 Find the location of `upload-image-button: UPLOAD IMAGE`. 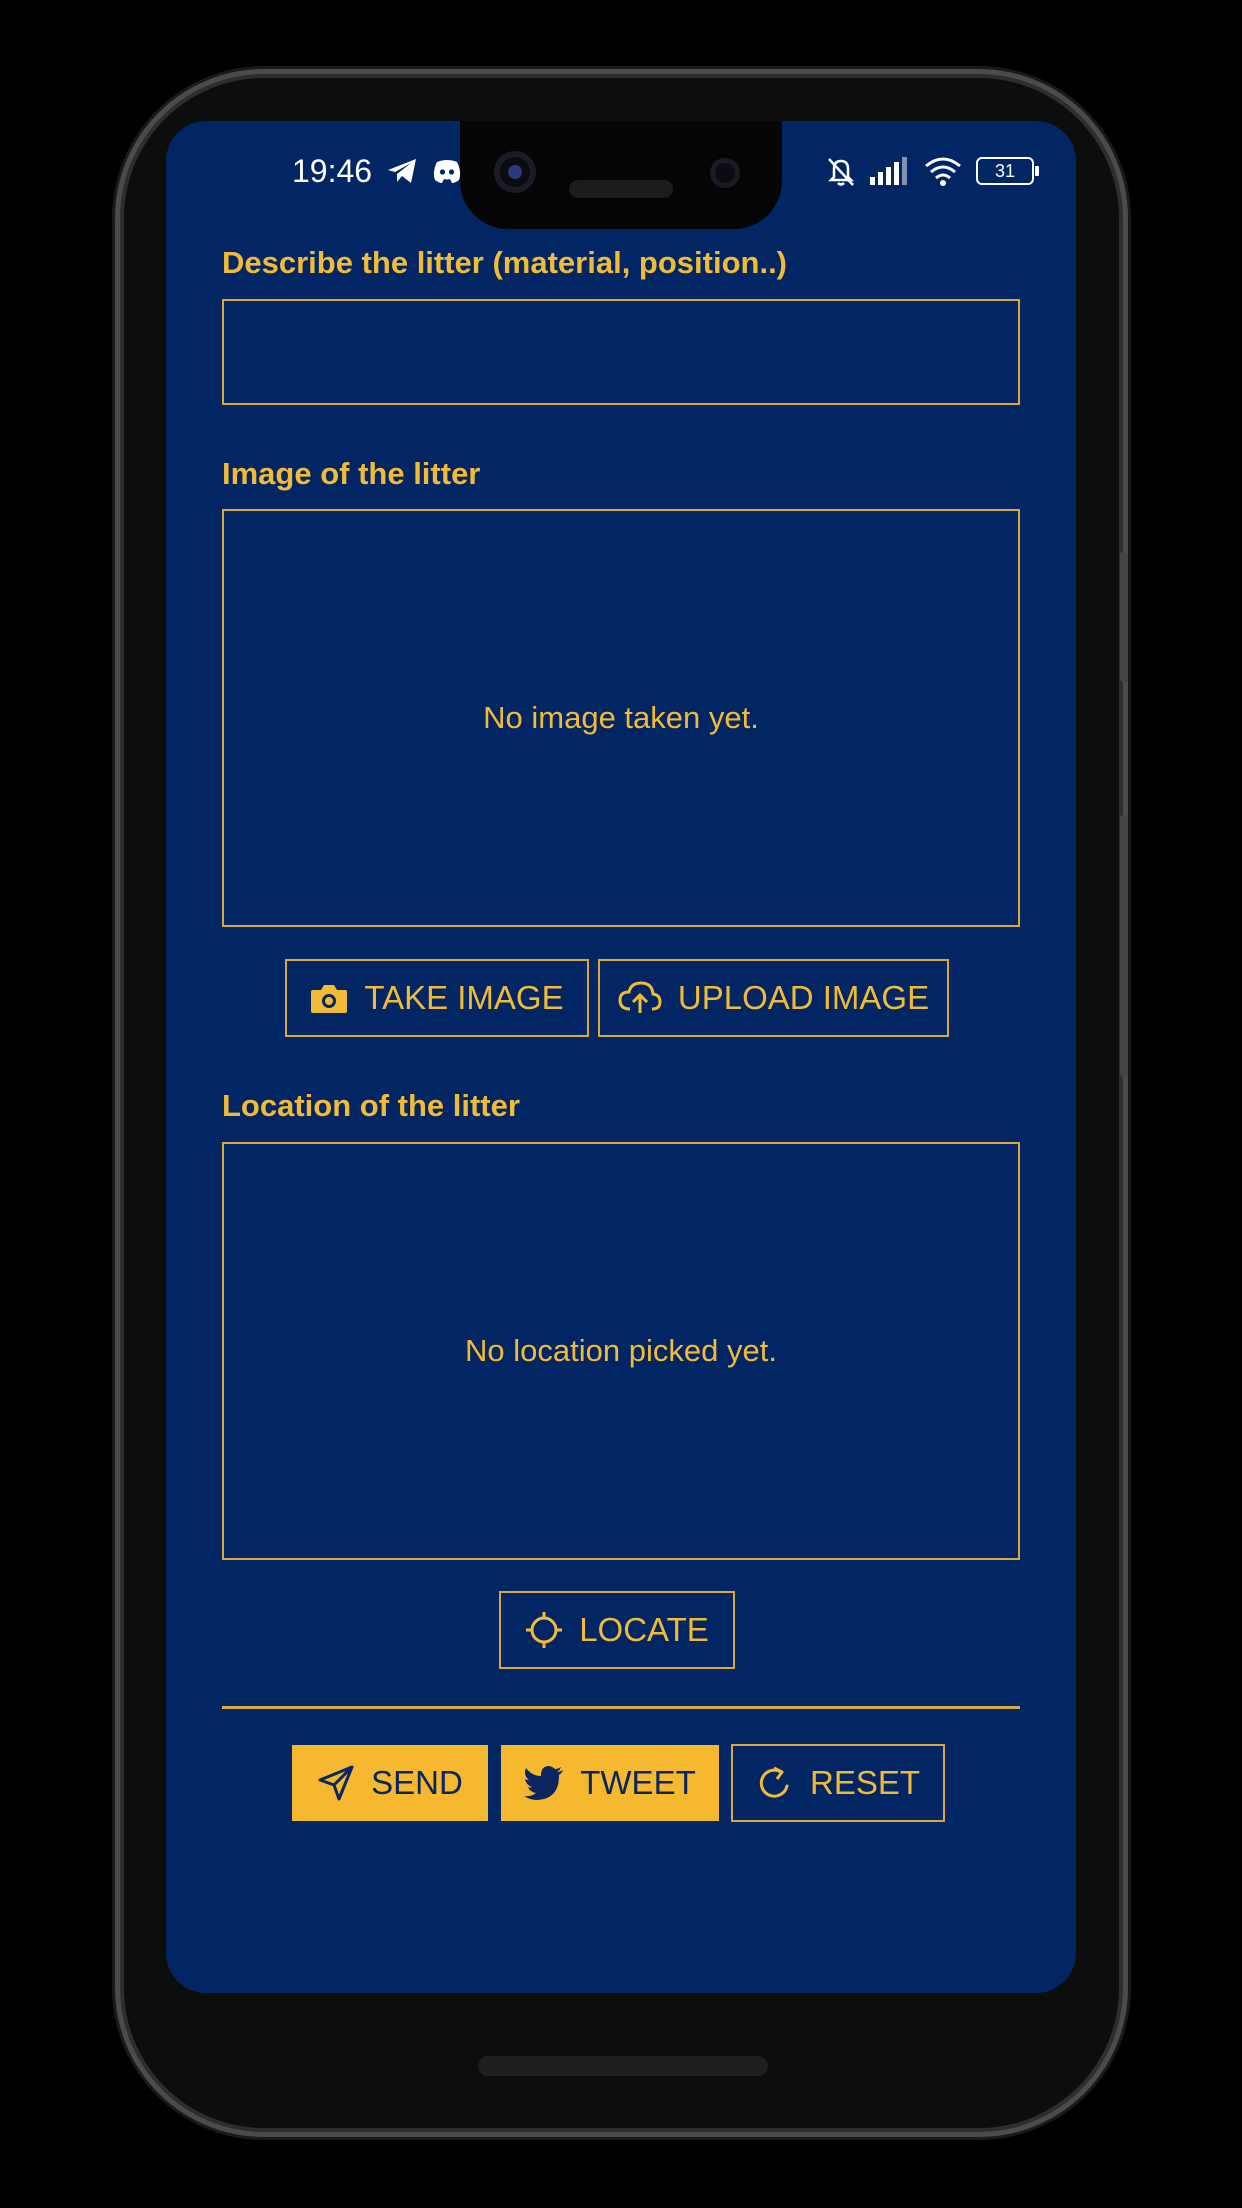

upload-image-button: UPLOAD IMAGE is located at coordinates (773, 998).